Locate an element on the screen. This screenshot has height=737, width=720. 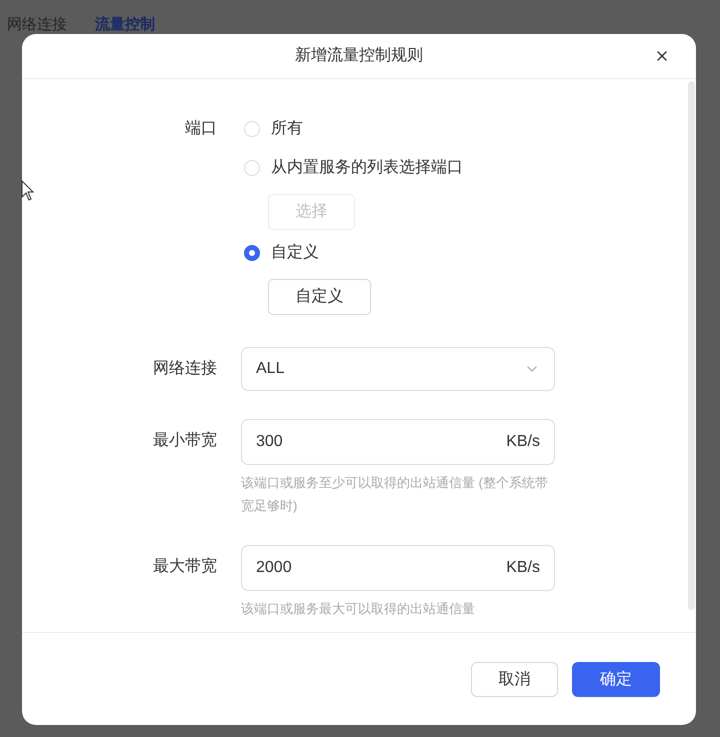
port-button: 自定义 is located at coordinates (319, 297).